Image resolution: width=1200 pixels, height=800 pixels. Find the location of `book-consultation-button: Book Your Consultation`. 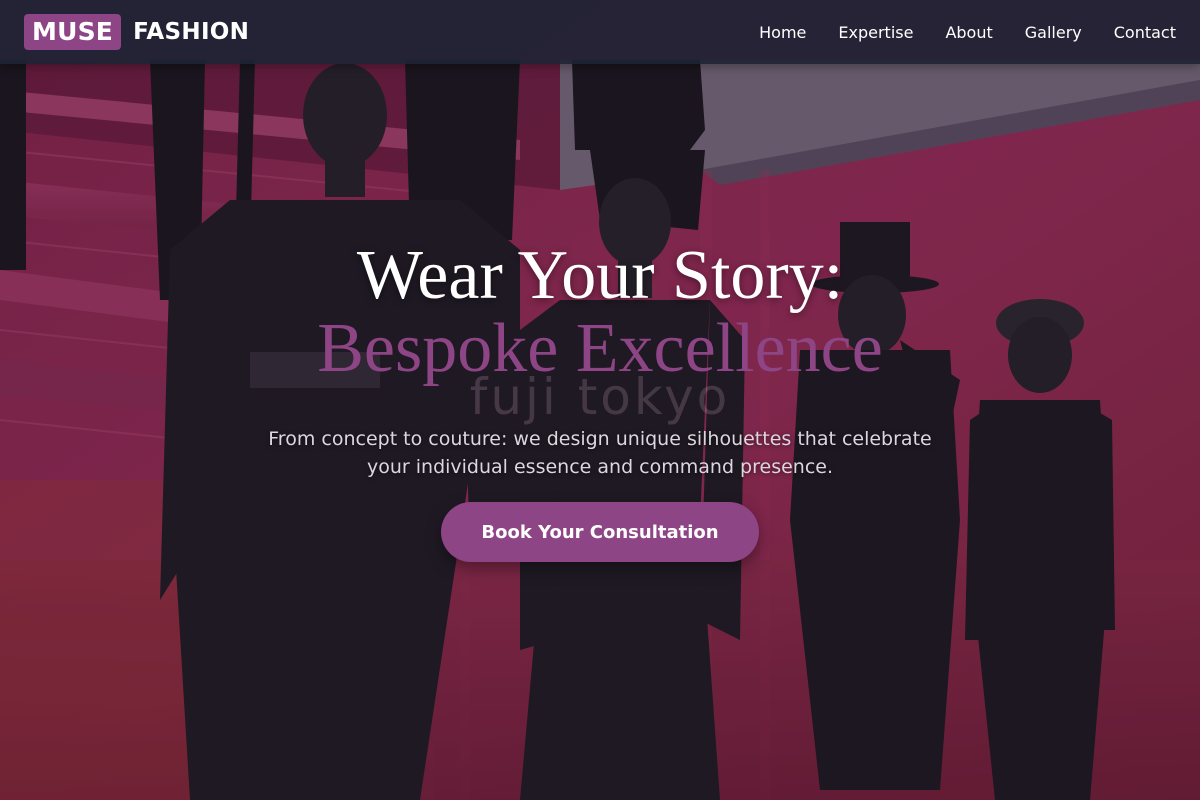

book-consultation-button: Book Your Consultation is located at coordinates (600, 532).